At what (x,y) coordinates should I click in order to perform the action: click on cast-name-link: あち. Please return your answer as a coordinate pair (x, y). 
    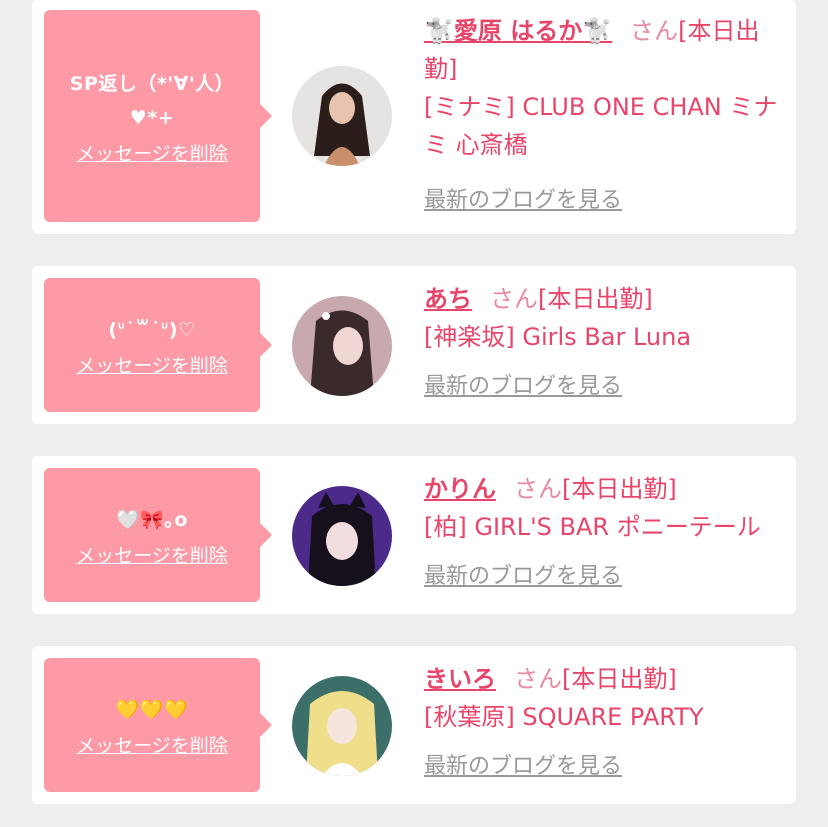
    Looking at the image, I should click on (448, 299).